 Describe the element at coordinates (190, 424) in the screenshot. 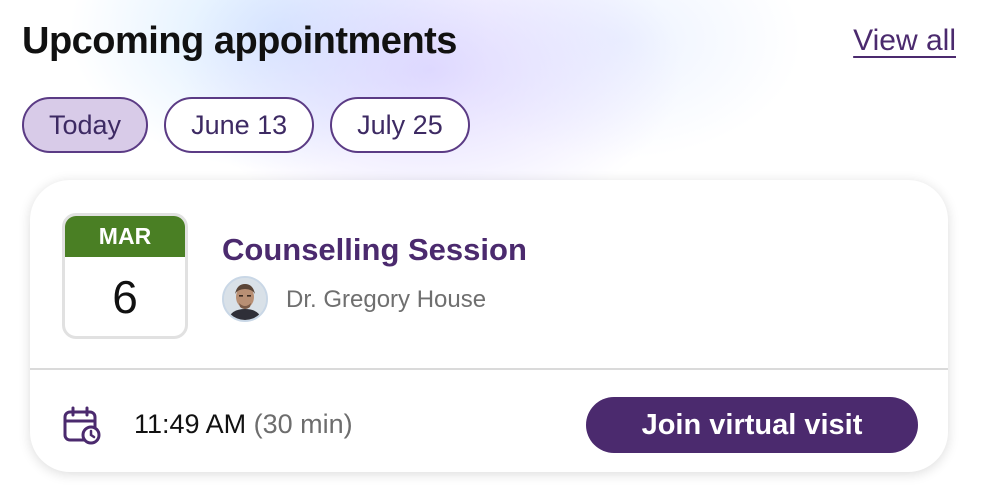

I see `time-value: 11:49 AM` at that location.